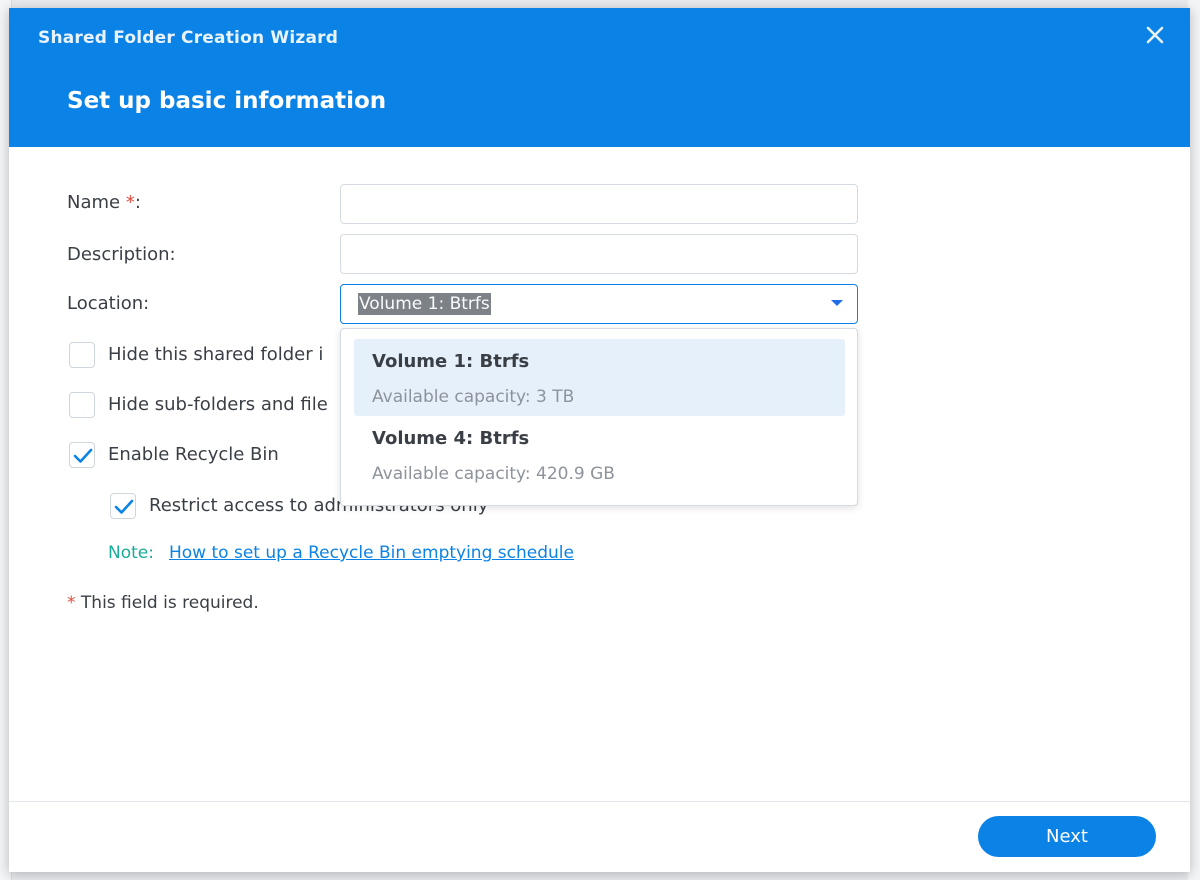 This screenshot has width=1200, height=880. Describe the element at coordinates (1155, 37) in the screenshot. I see `close-icon` at that location.